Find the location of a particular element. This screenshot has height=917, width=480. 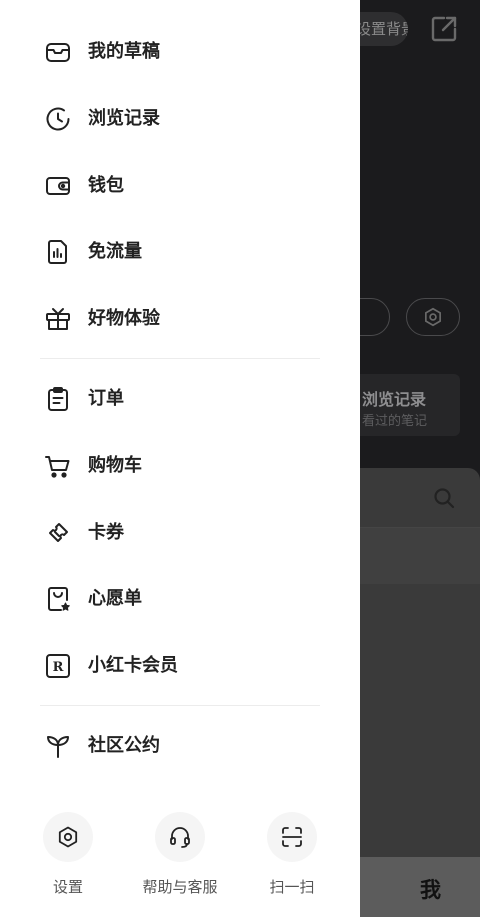

draft-tray-icon is located at coordinates (58, 52).